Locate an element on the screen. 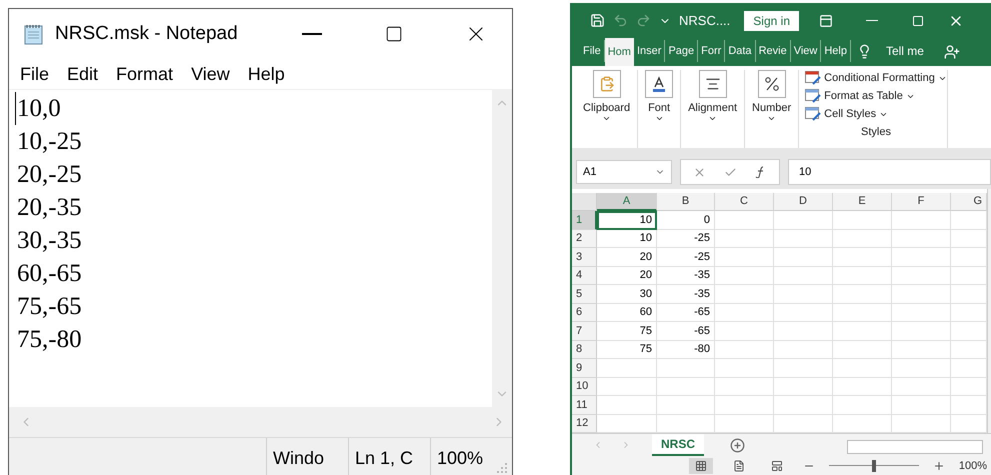 This screenshot has width=991, height=475. column-header: G is located at coordinates (969, 202).